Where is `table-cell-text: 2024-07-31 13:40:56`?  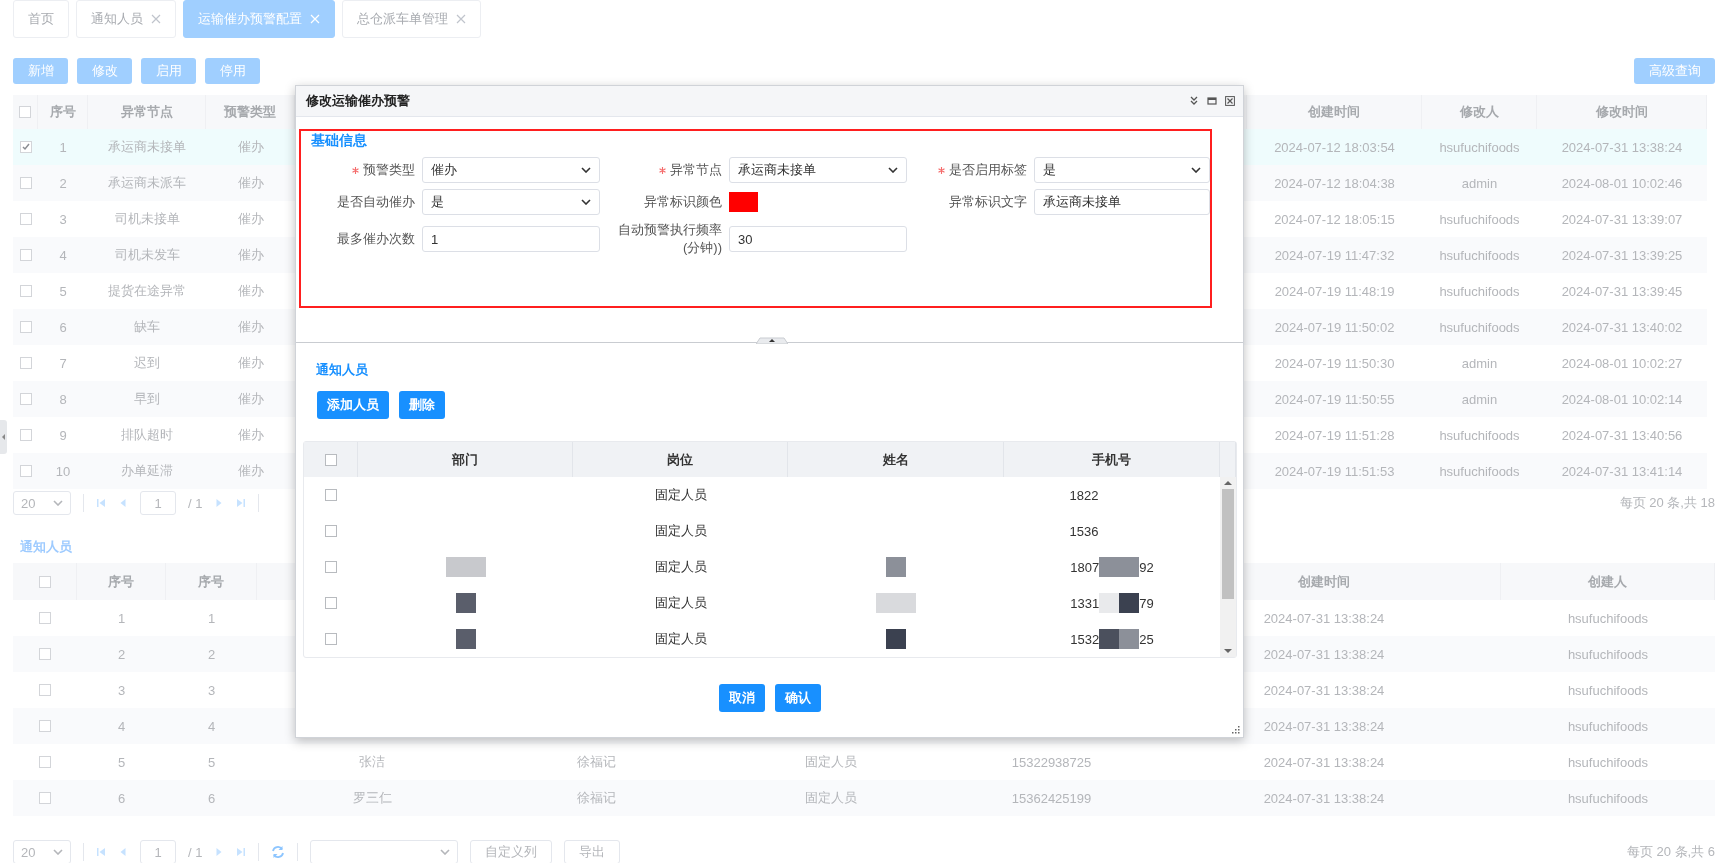
table-cell-text: 2024-07-31 13:40:56 is located at coordinates (1622, 435).